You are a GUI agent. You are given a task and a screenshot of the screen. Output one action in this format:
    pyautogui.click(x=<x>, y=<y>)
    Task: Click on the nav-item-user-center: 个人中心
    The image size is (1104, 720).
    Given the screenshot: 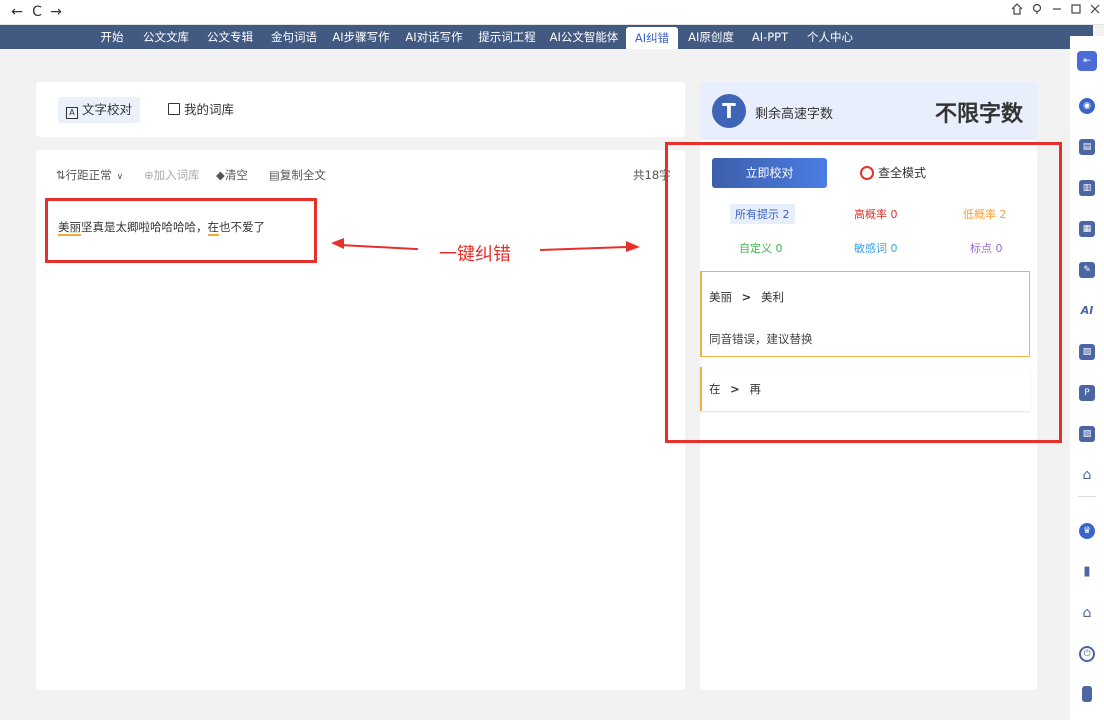 What is the action you would take?
    pyautogui.click(x=830, y=37)
    